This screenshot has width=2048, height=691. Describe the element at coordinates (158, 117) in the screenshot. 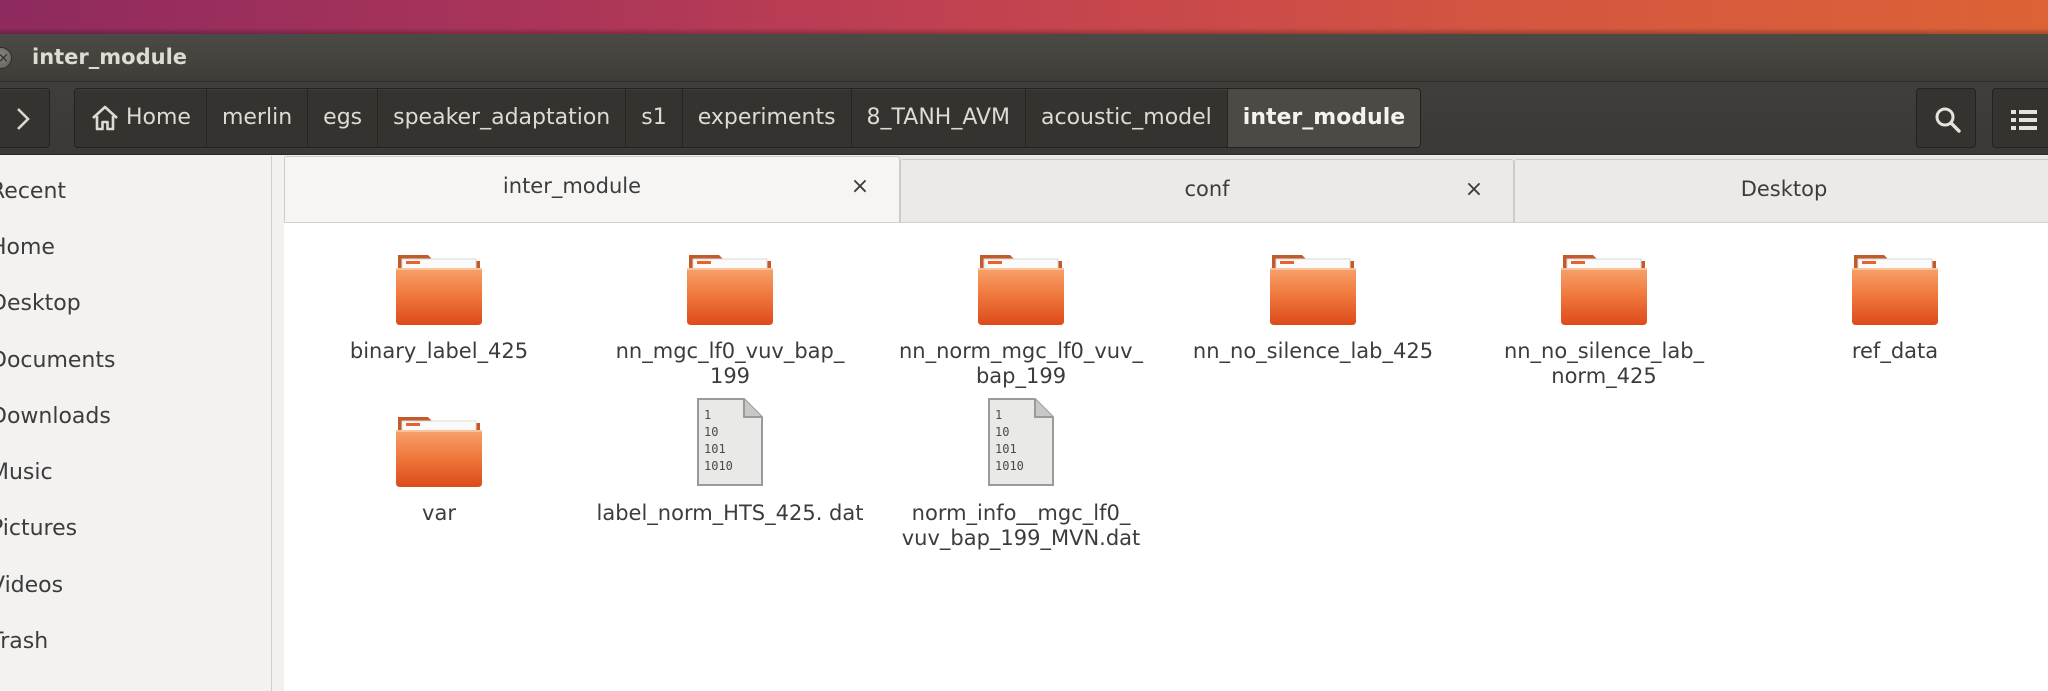

I see `breadcrumb-label: Home` at that location.